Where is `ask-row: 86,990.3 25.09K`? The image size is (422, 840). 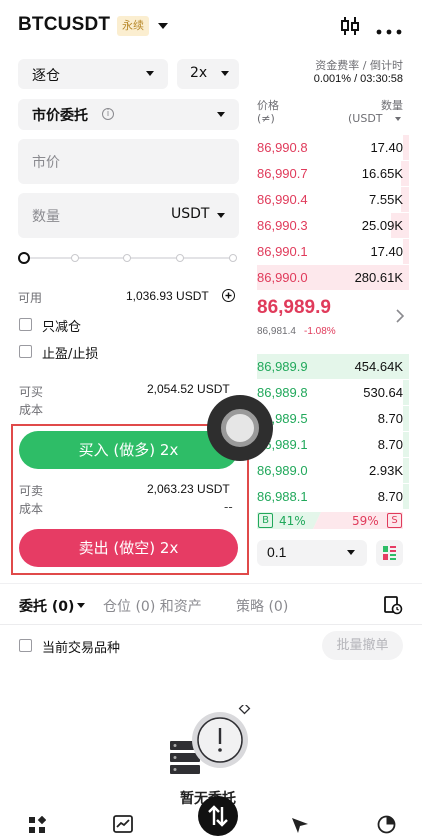
ask-row: 86,990.3 25.09K is located at coordinates (333, 225).